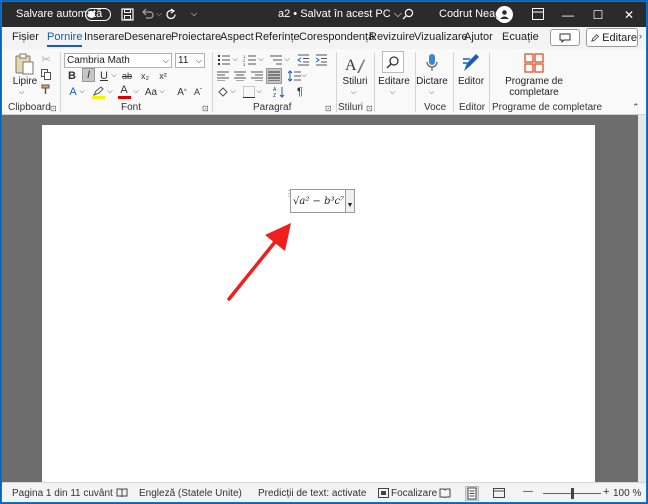 The image size is (648, 504). I want to click on shading-dropdown-icon: ⌵, so click(233, 92).